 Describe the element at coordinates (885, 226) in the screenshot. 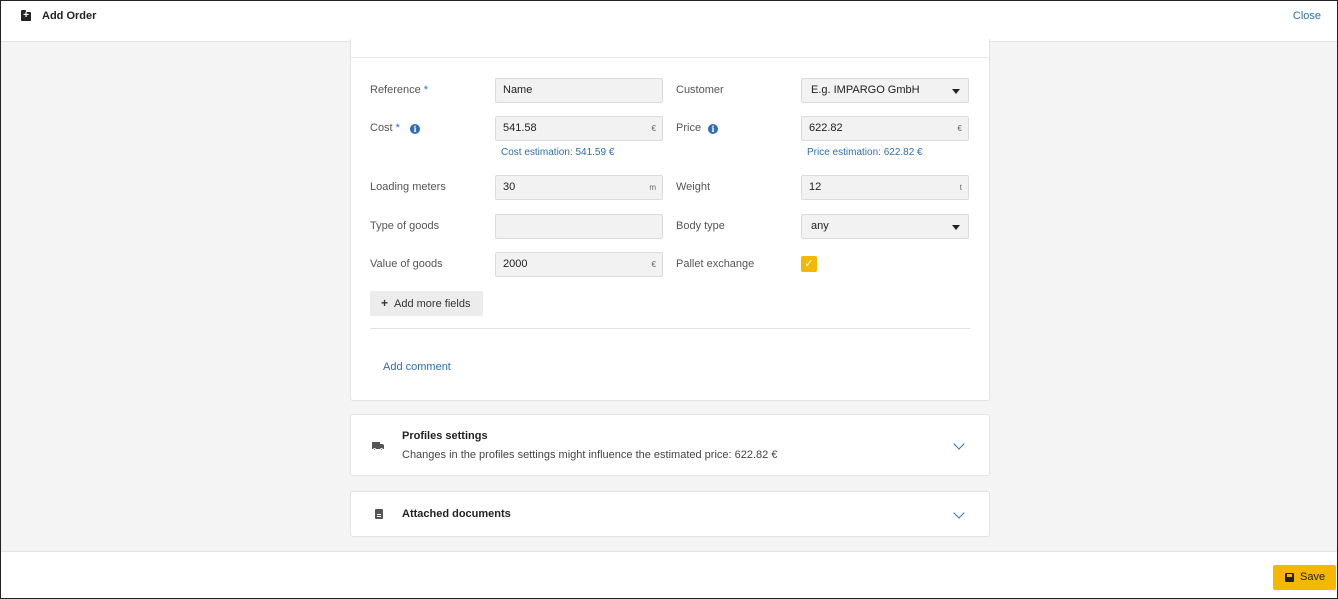

I see `body-type-select: any` at that location.